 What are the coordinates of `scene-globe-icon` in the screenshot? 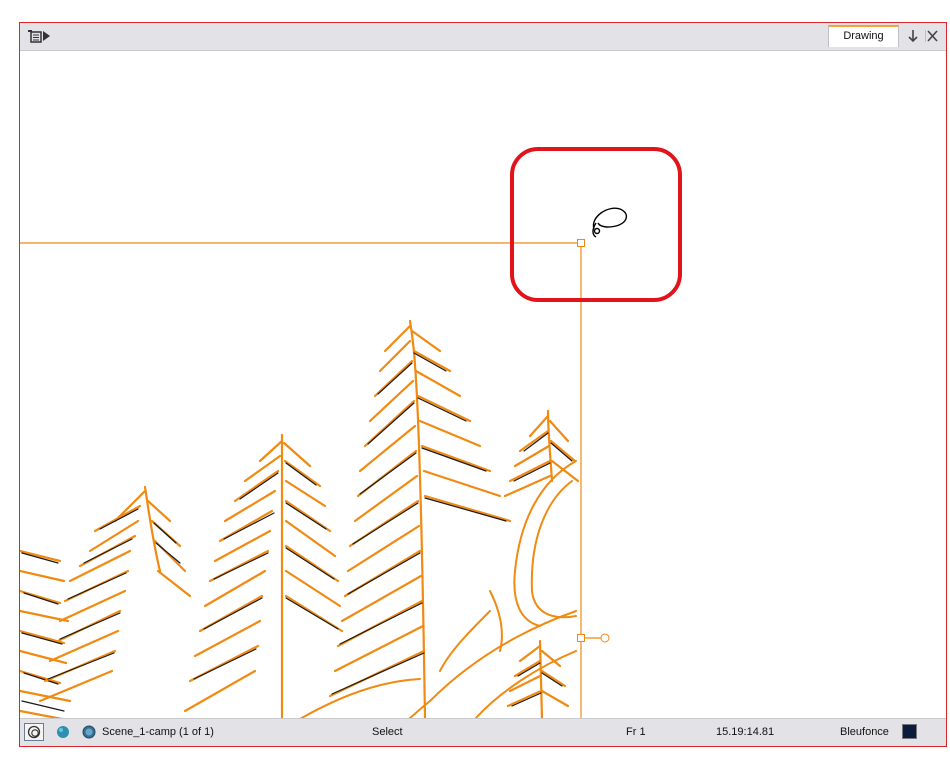 It's located at (89, 732).